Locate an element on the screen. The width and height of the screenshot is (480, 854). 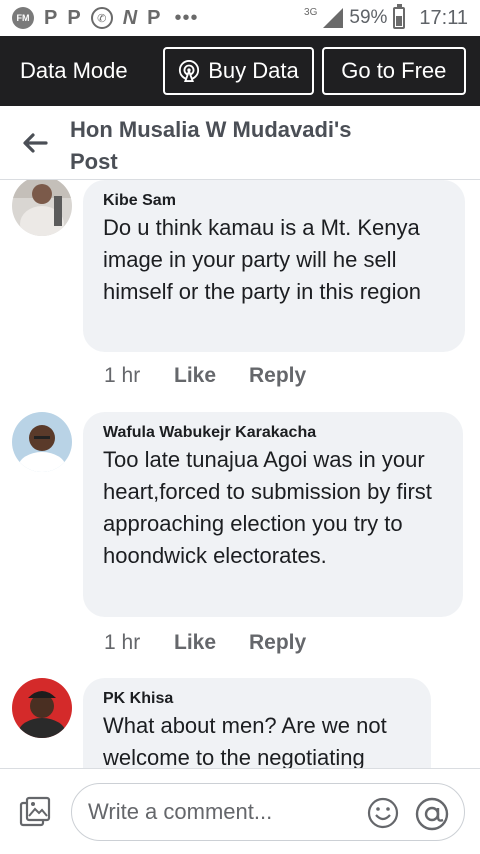
back-arrow-icon is located at coordinates (35, 143).